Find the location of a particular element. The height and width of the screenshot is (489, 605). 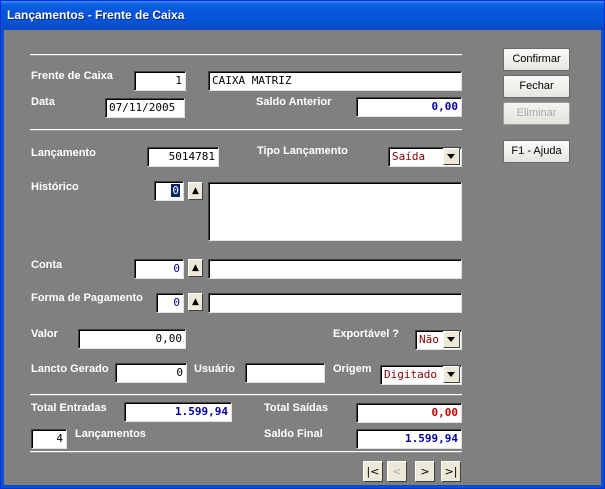

total-saidas-field: 0,00 is located at coordinates (409, 413).